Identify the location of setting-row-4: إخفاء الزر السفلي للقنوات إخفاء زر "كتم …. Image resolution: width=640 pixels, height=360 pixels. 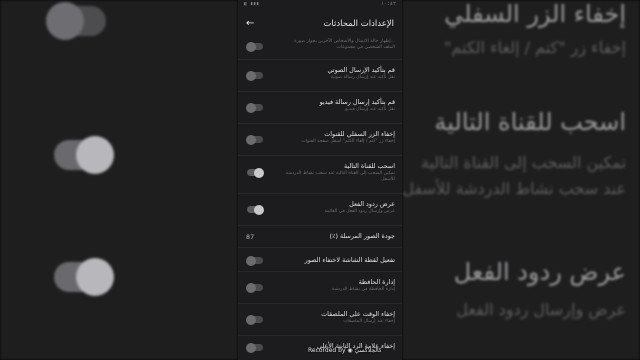
(320, 140).